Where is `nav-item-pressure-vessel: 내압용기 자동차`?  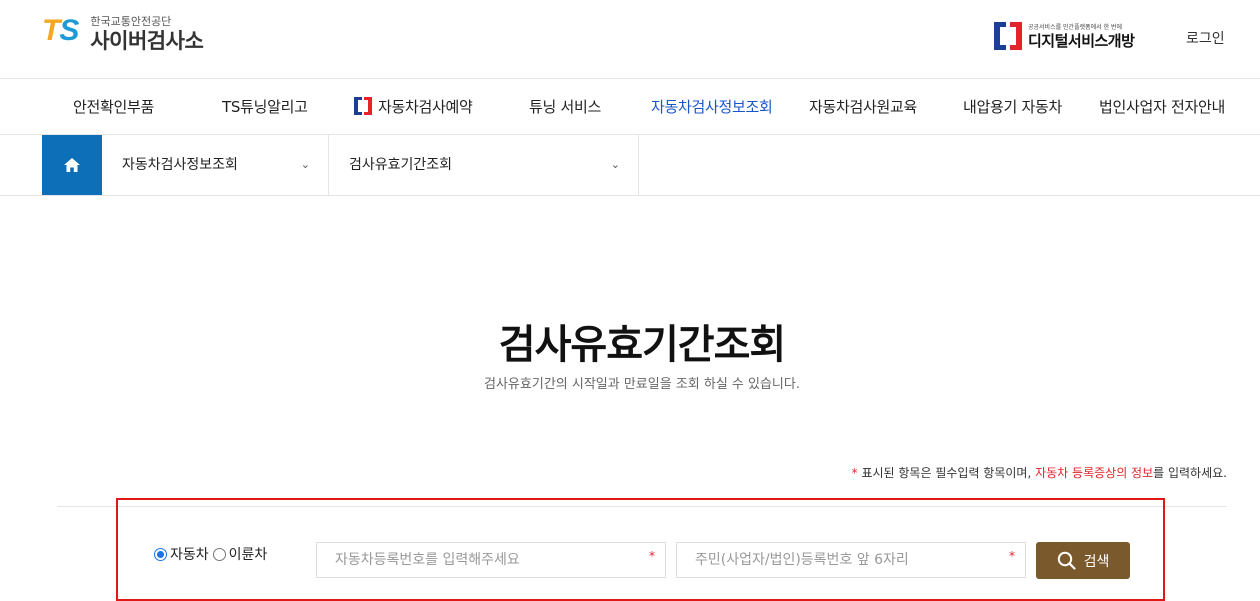
nav-item-pressure-vessel: 내압용기 자동차 is located at coordinates (1012, 107).